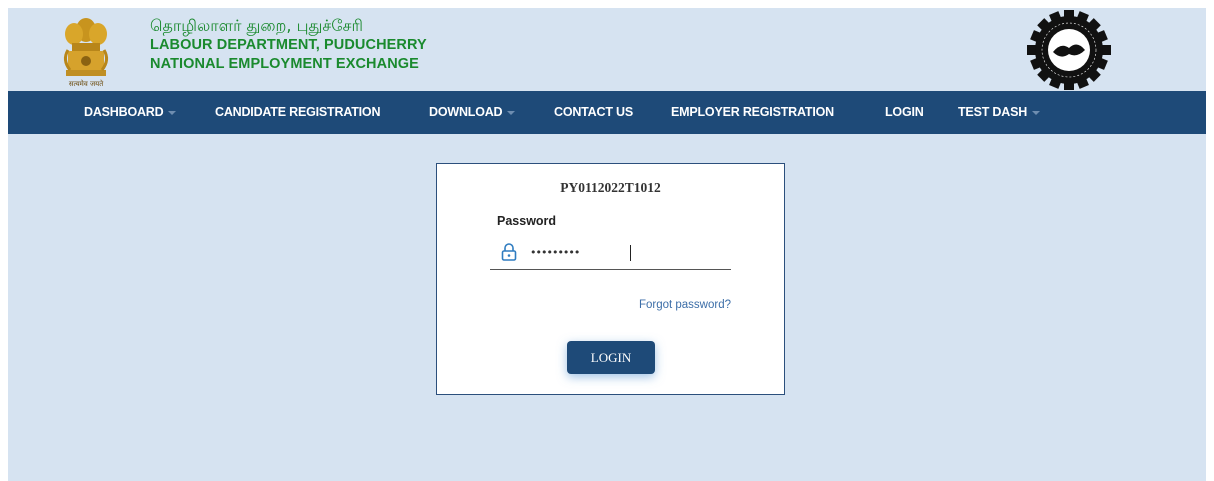  What do you see at coordinates (509, 252) in the screenshot?
I see `lock-icon` at bounding box center [509, 252].